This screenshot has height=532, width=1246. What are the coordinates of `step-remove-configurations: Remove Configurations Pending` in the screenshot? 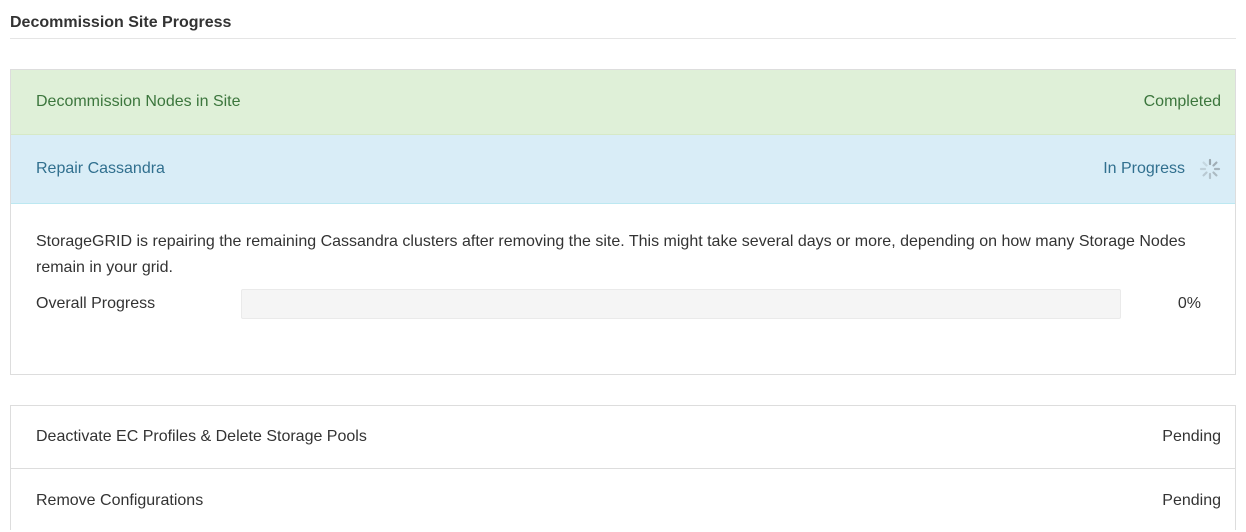 It's located at (623, 500).